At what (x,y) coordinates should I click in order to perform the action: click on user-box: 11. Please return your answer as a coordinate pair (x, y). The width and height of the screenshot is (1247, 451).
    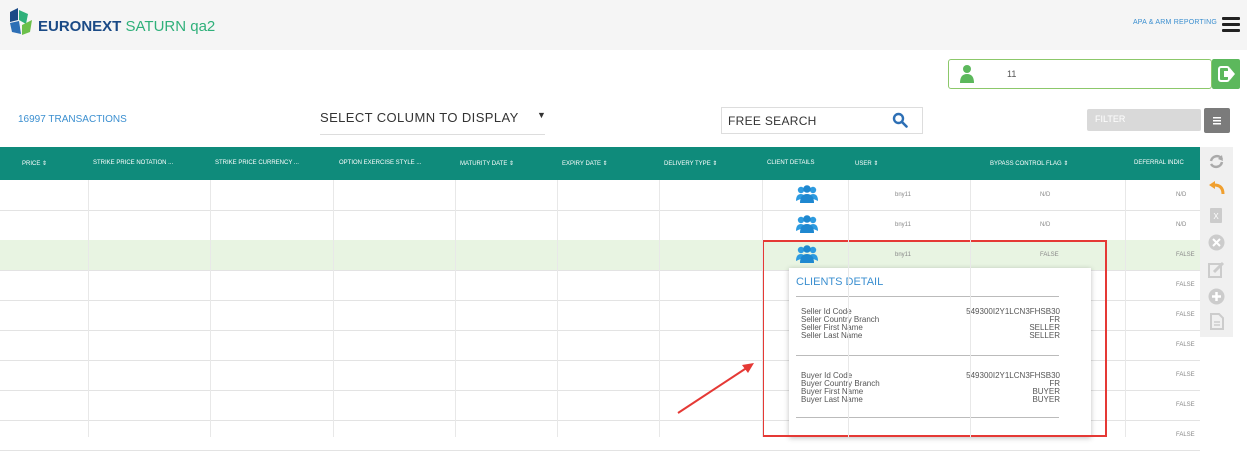
    Looking at the image, I should click on (1080, 74).